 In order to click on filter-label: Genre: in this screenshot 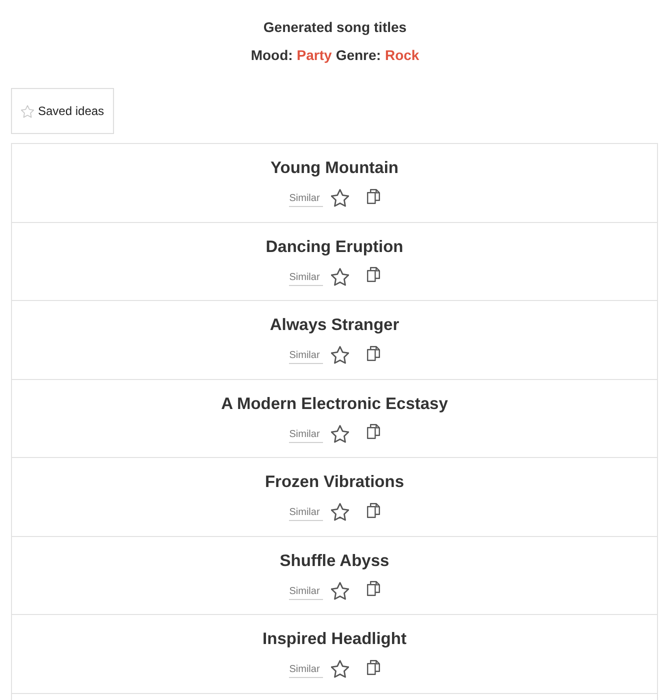, I will do `click(358, 55)`.